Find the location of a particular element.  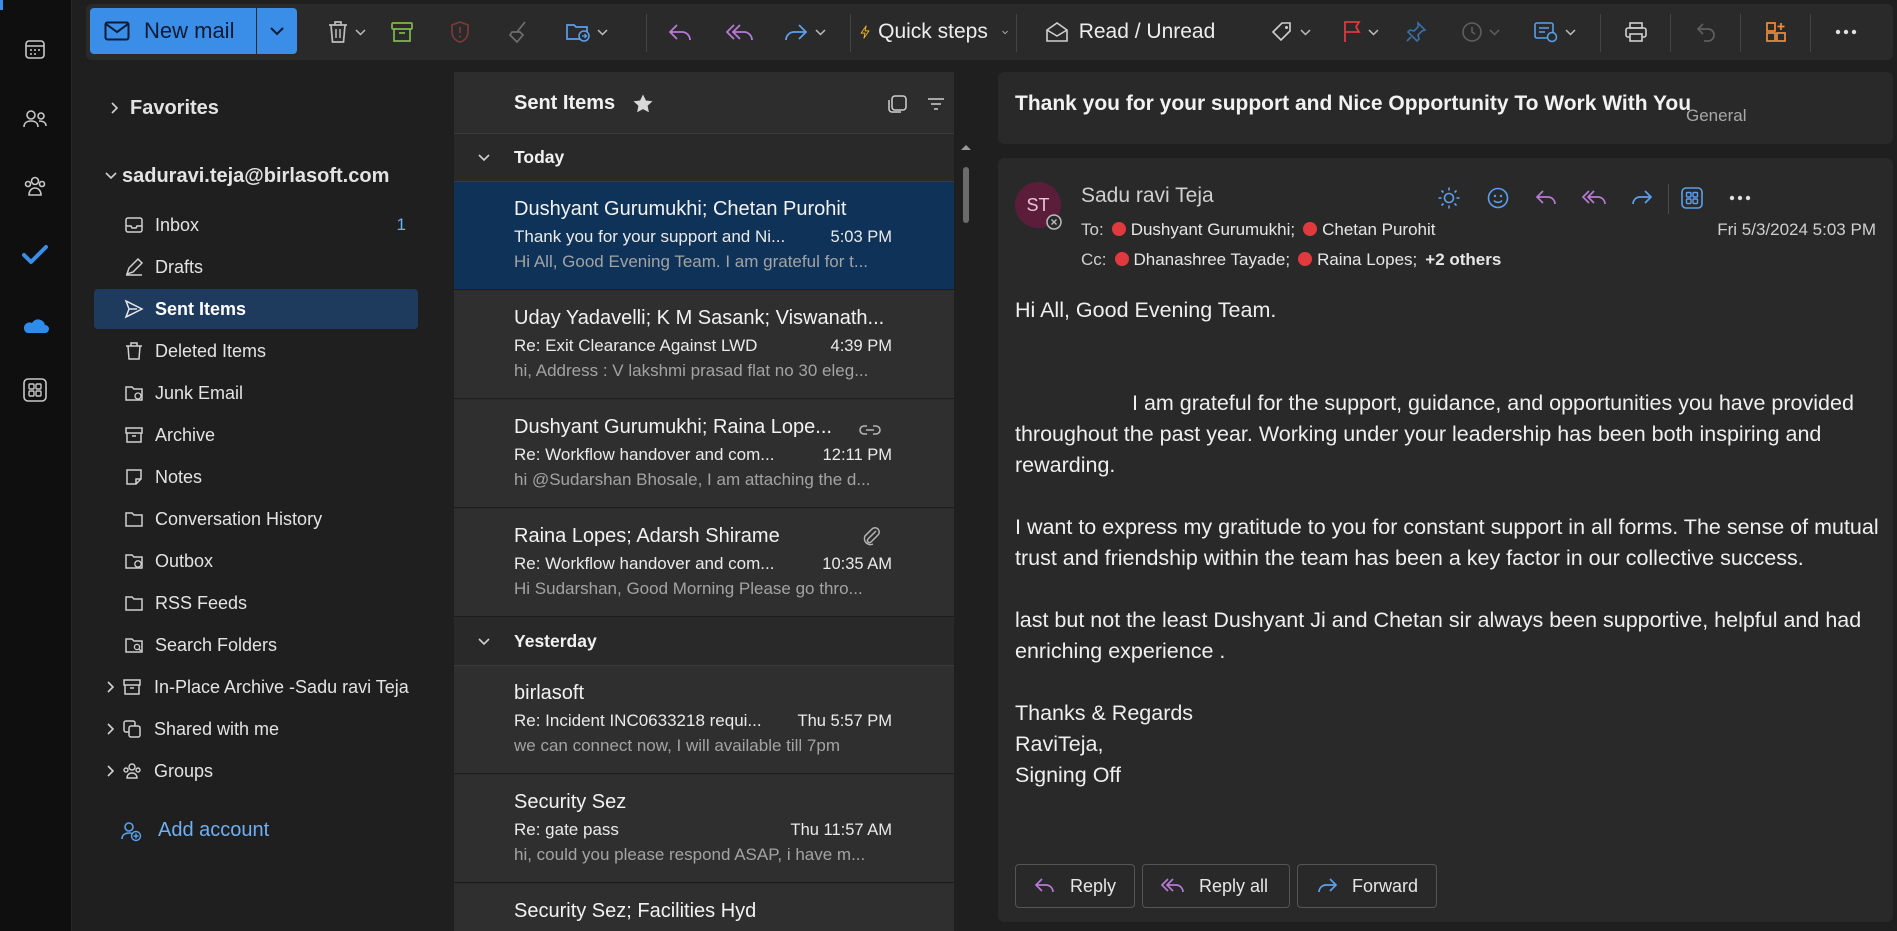

reaction-button is located at coordinates (1498, 198).